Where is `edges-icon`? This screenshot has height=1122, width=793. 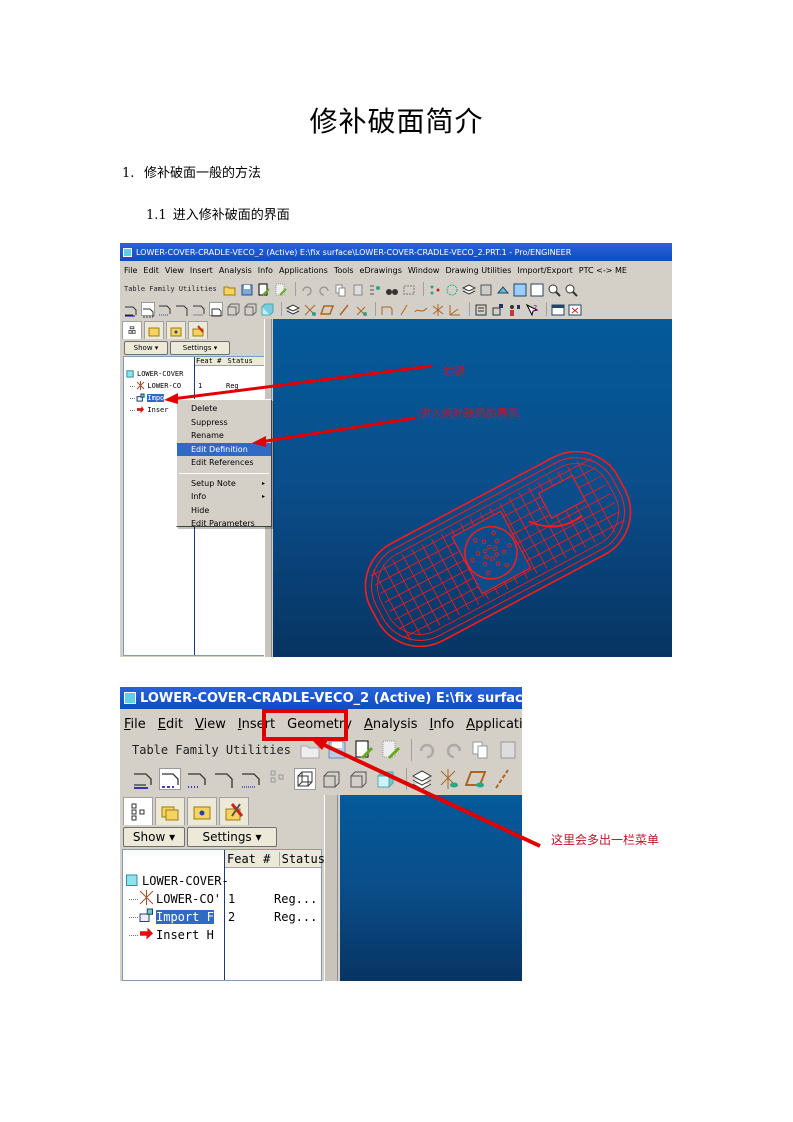
edges-icon is located at coordinates (251, 779).